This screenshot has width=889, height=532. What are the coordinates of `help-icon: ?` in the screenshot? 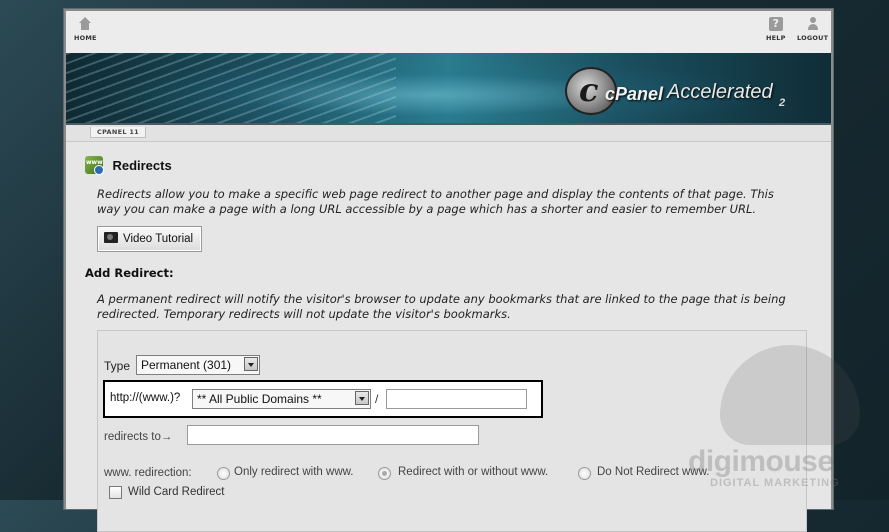 It's located at (775, 24).